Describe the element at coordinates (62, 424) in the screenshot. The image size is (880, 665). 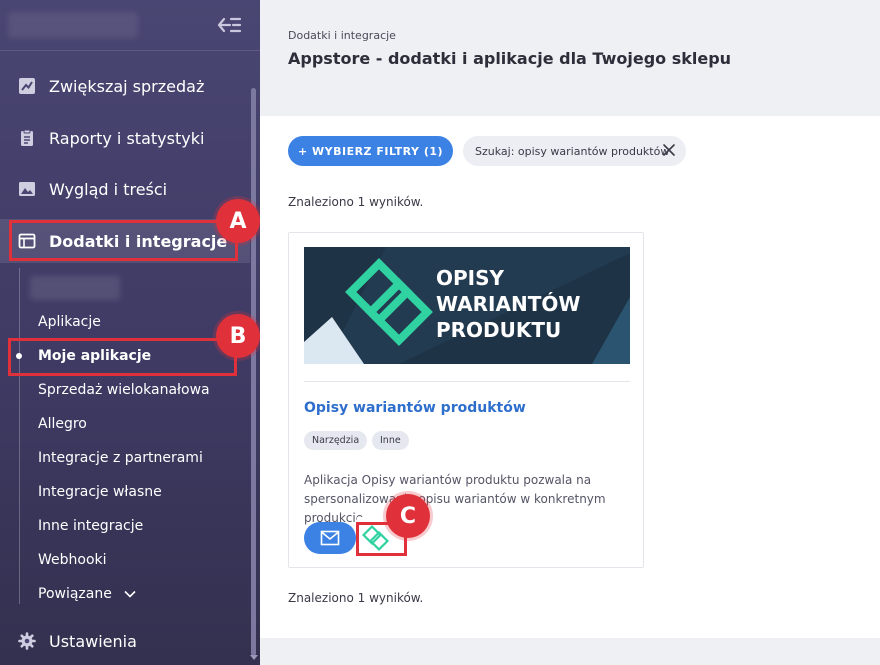
I see `submenu-item-allegro: Allegro` at that location.